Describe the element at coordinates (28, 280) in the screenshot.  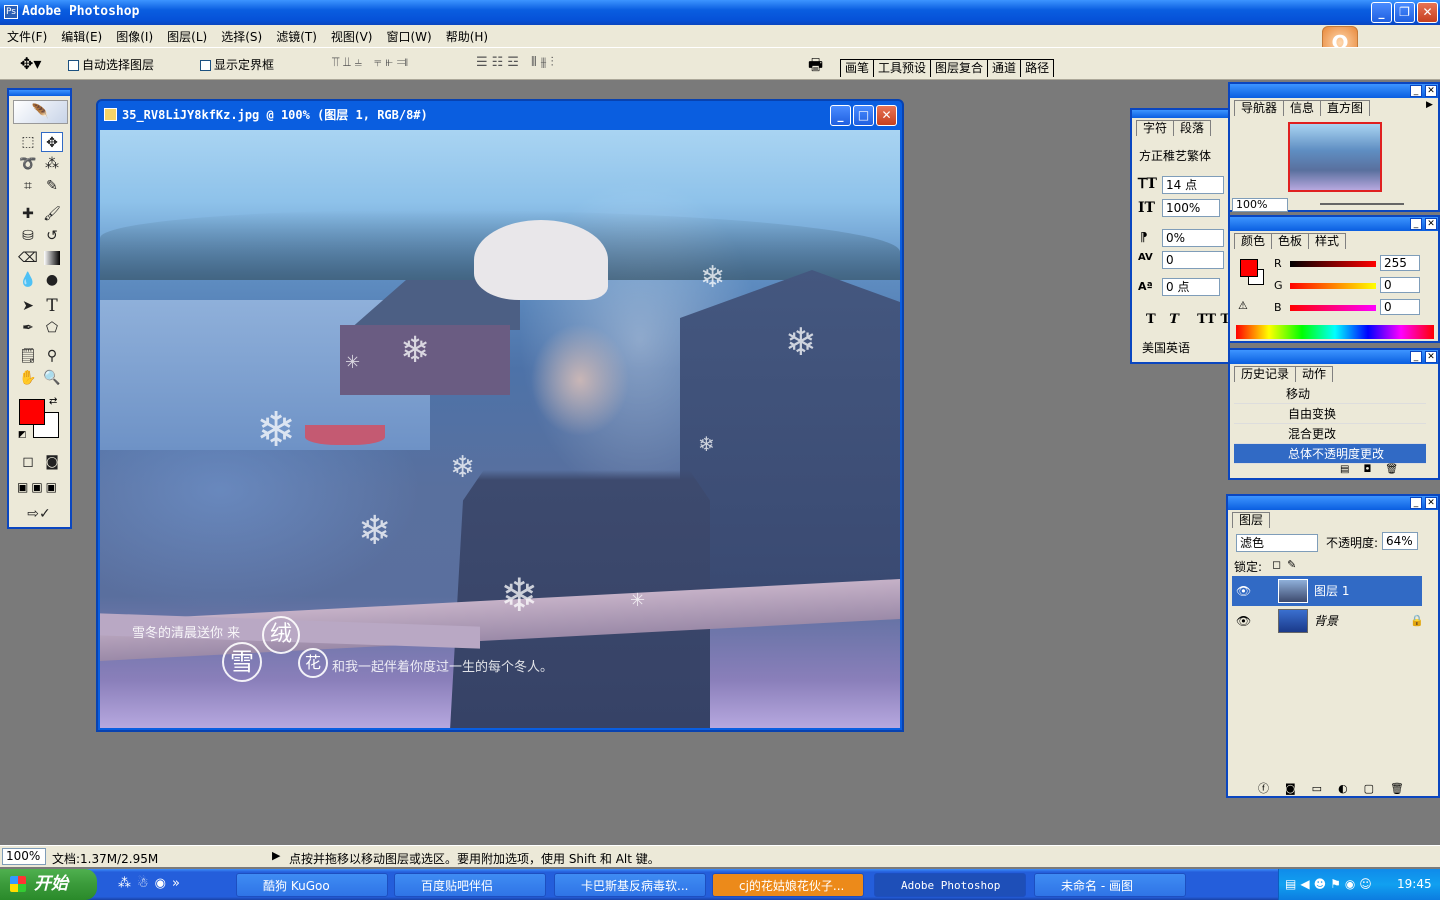
I see `blur-tool-icon: 💧` at that location.